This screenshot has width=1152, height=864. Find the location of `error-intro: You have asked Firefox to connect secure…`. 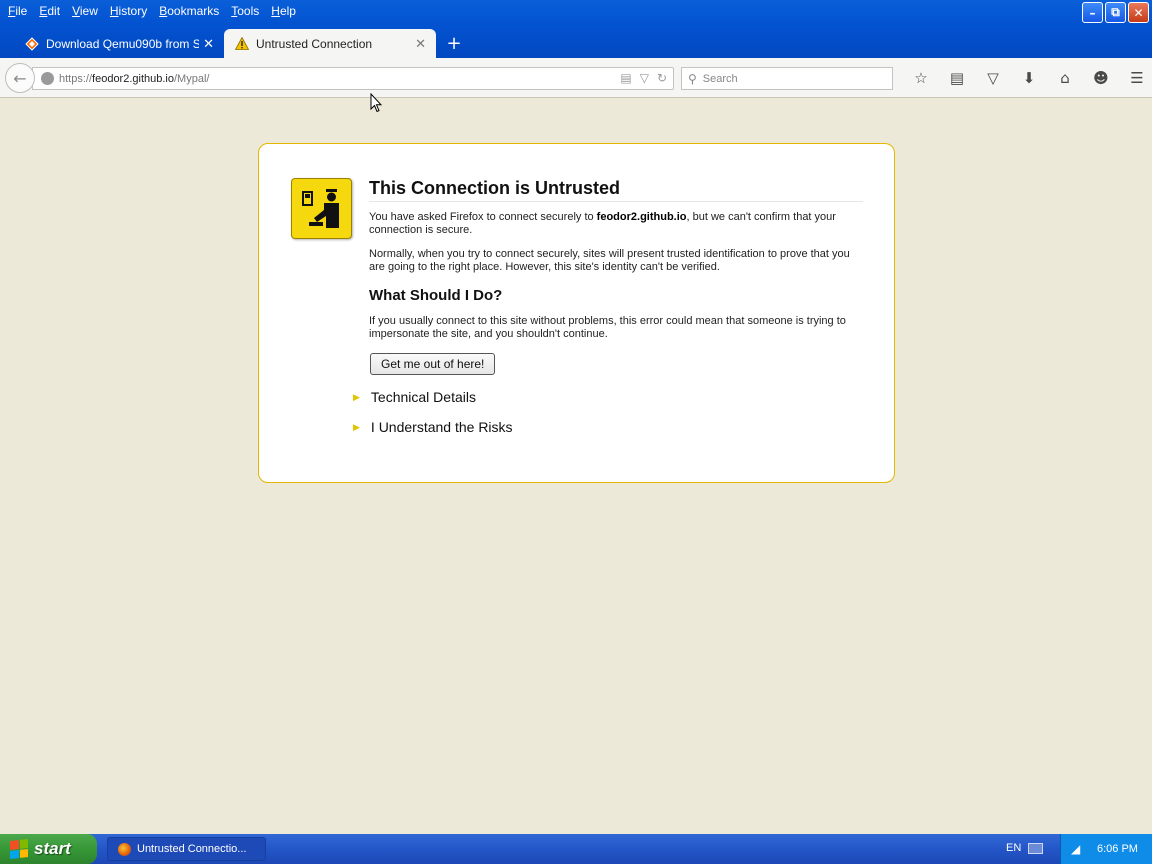

error-intro: You have asked Firefox to connect secure… is located at coordinates (616, 224).